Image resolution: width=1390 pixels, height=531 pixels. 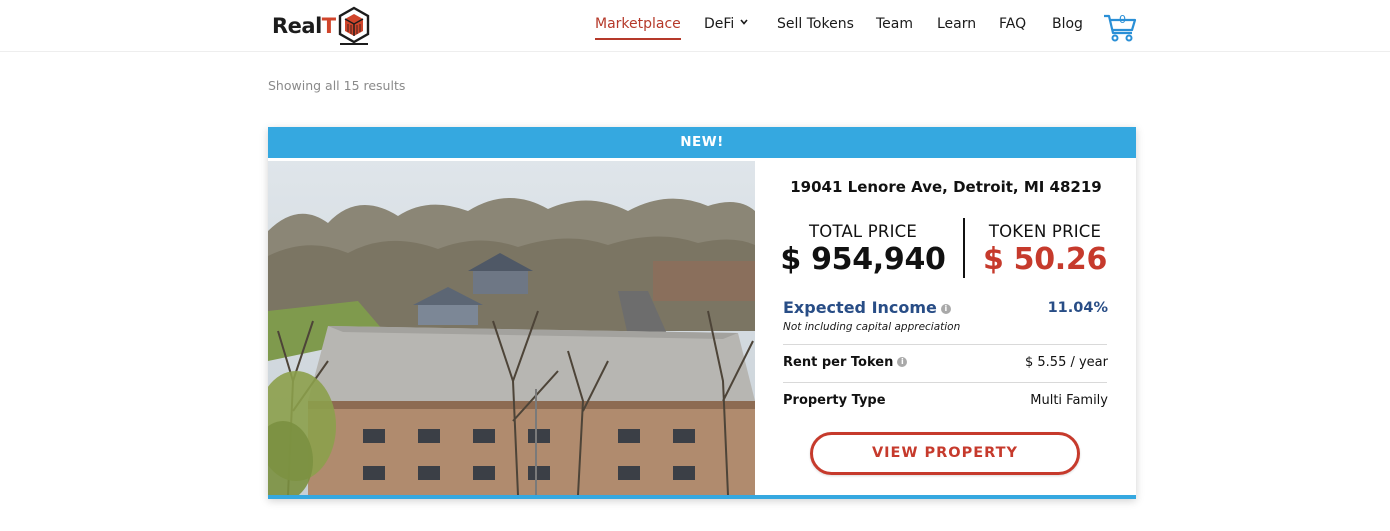 What do you see at coordinates (304, 26) in the screenshot?
I see `logo-wordmark: RealT` at bounding box center [304, 26].